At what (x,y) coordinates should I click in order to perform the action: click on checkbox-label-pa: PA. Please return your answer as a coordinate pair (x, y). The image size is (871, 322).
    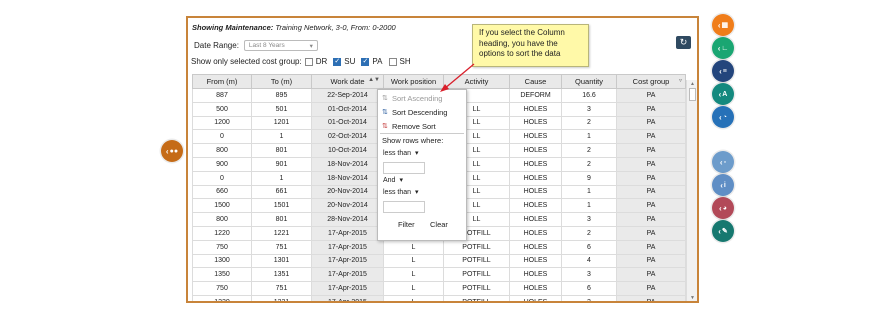
    Looking at the image, I should click on (377, 61).